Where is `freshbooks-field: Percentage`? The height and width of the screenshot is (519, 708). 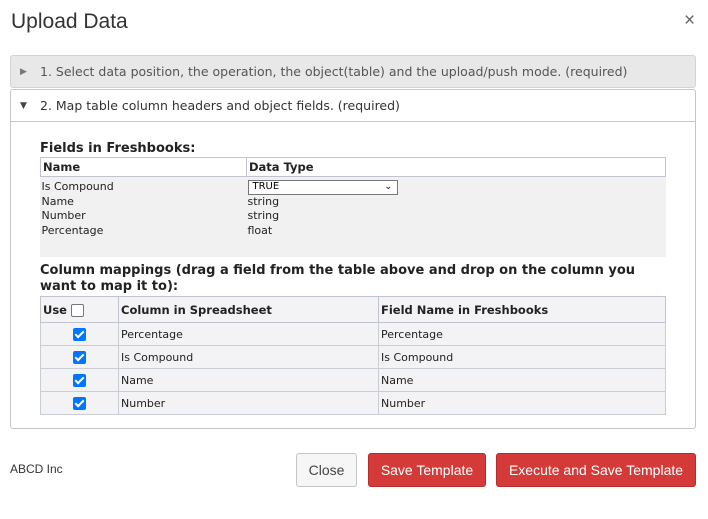 freshbooks-field: Percentage is located at coordinates (522, 334).